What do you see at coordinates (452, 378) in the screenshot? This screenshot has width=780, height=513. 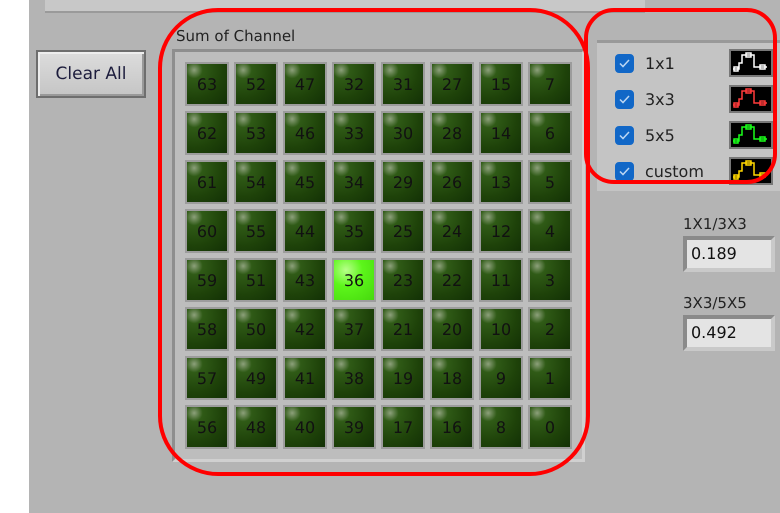 I see `channel-indicator: 18` at bounding box center [452, 378].